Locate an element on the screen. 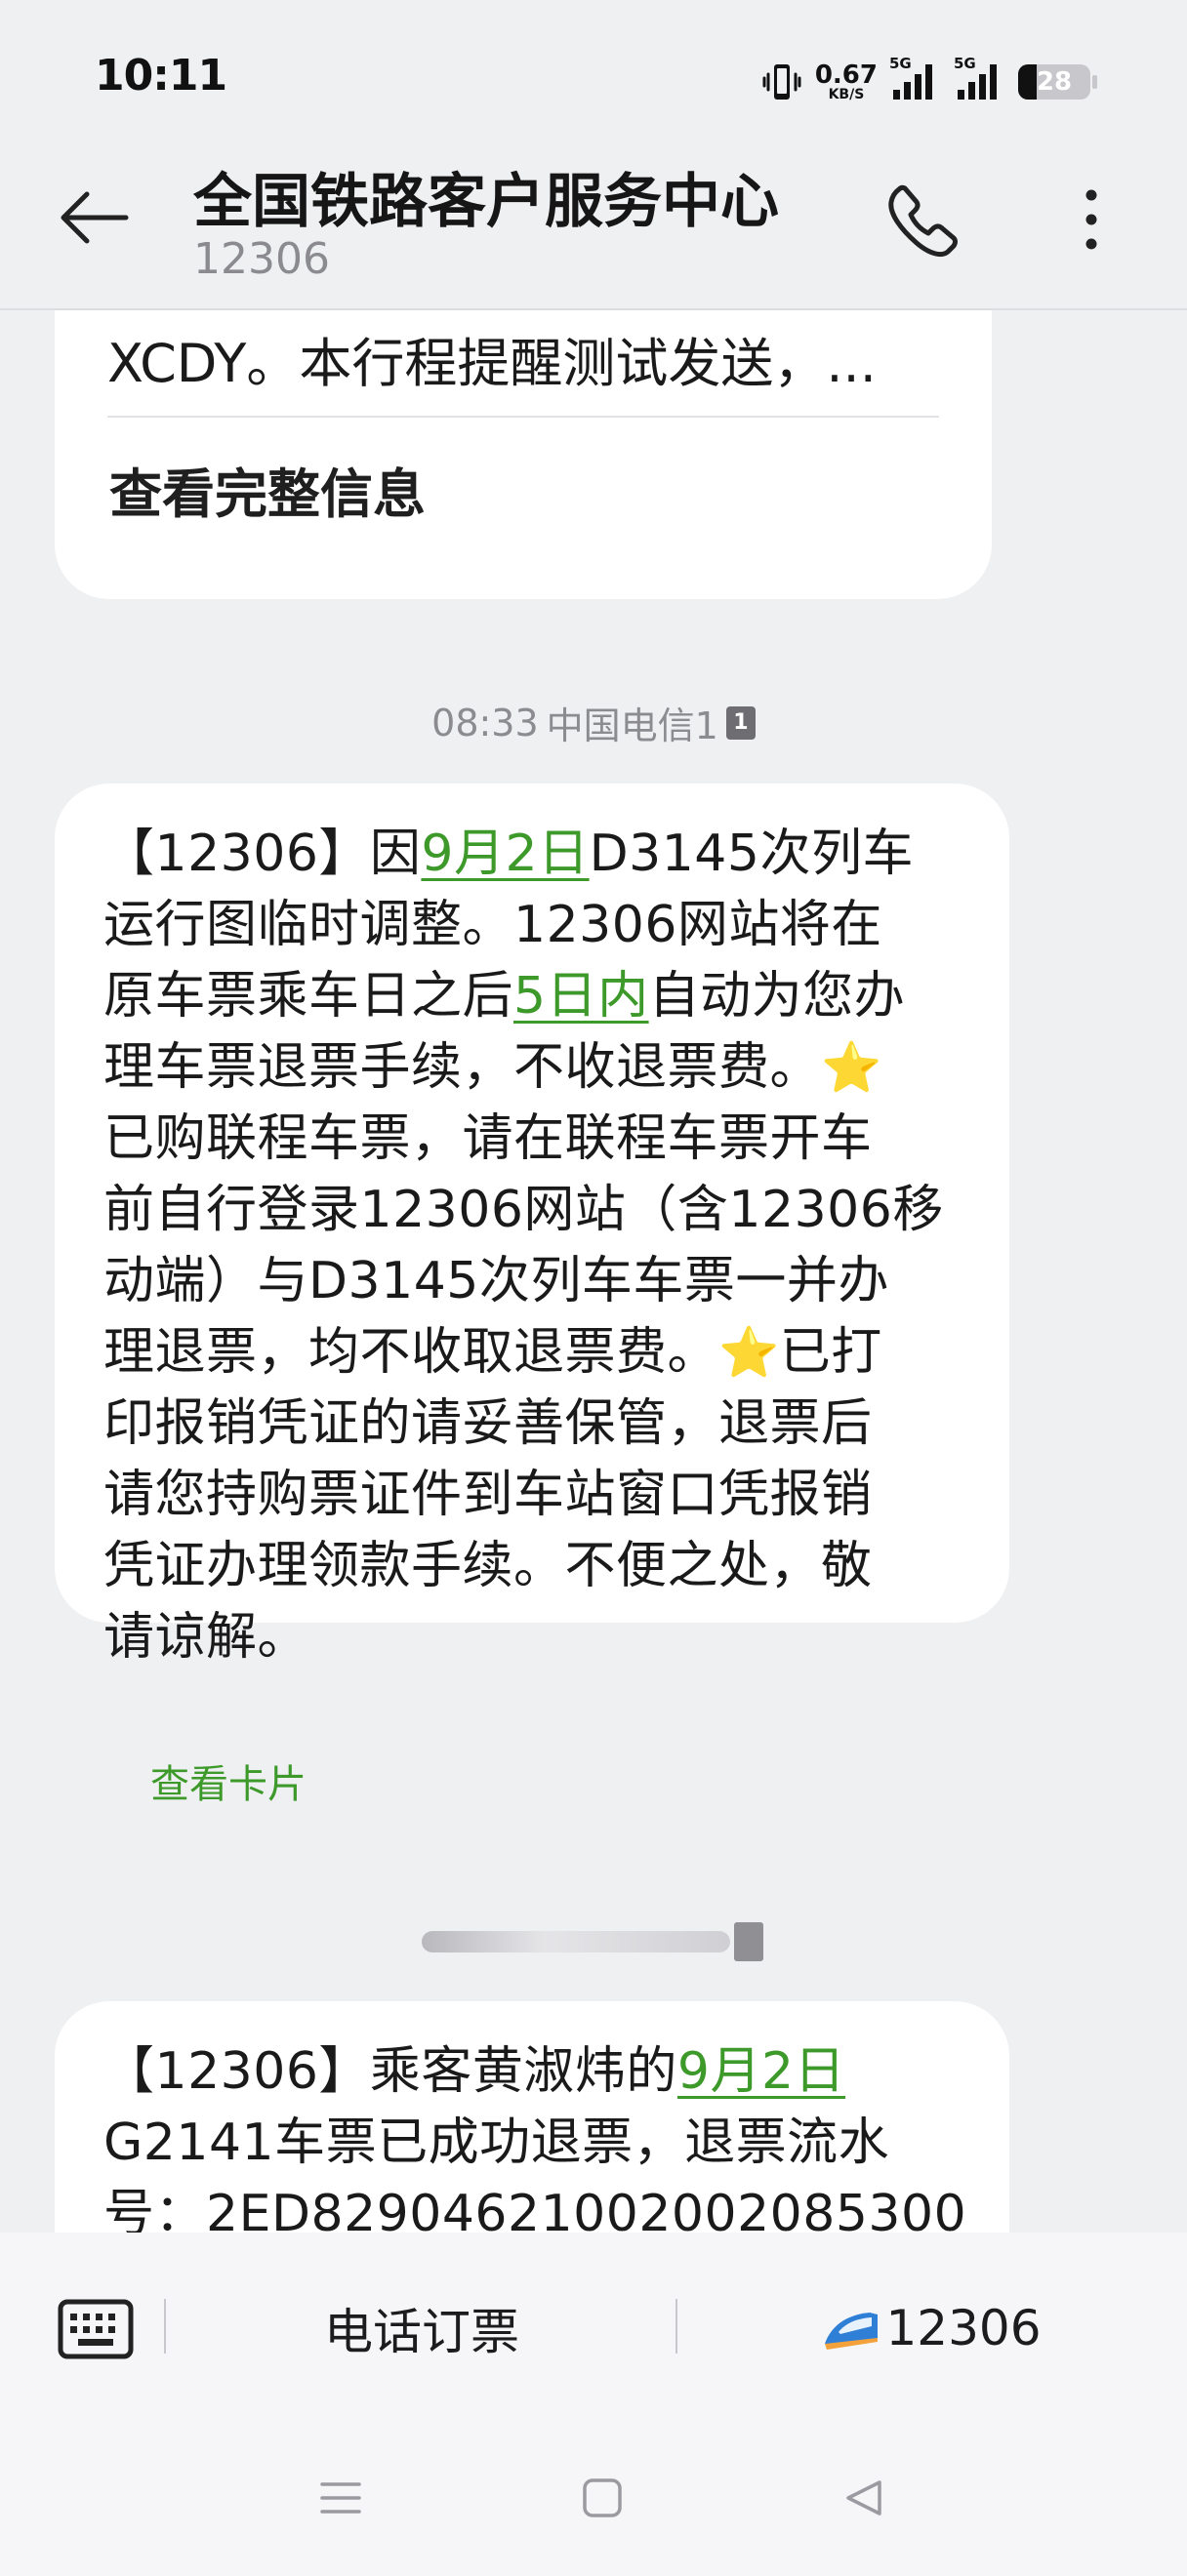 The height and width of the screenshot is (2576, 1187). menu-separator is located at coordinates (165, 2326).